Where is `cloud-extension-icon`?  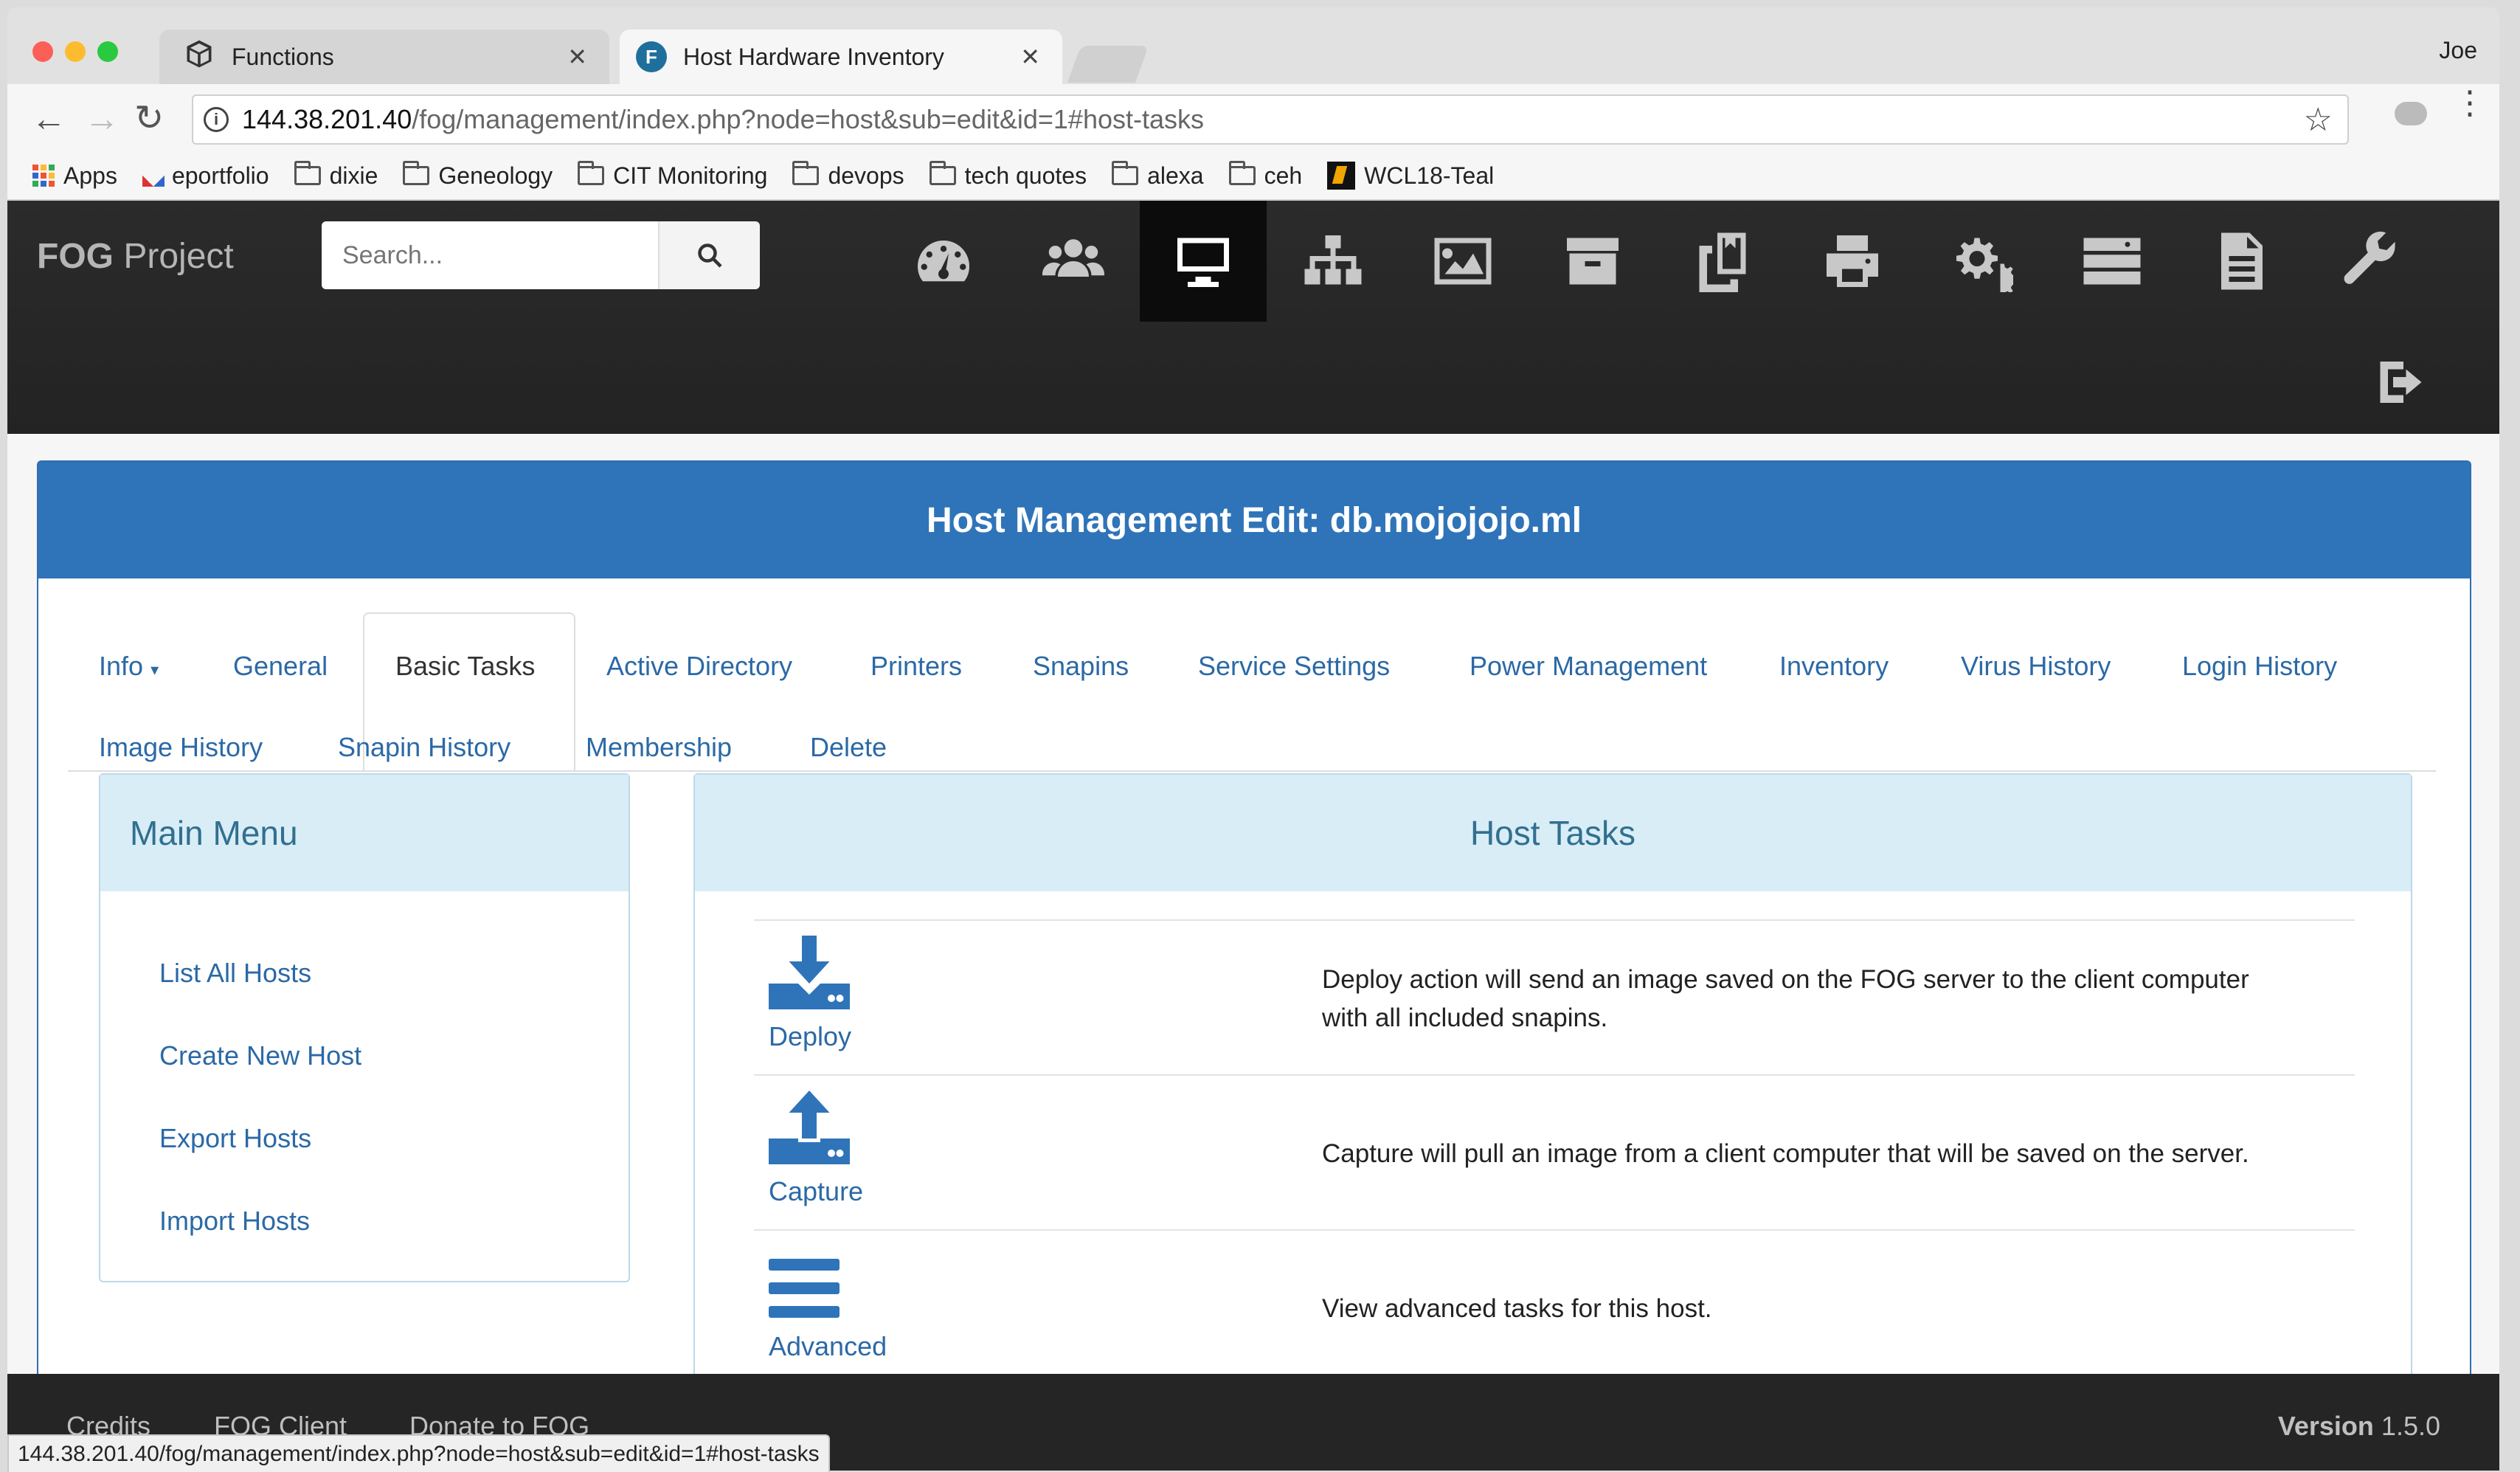
cloud-extension-icon is located at coordinates (2411, 113).